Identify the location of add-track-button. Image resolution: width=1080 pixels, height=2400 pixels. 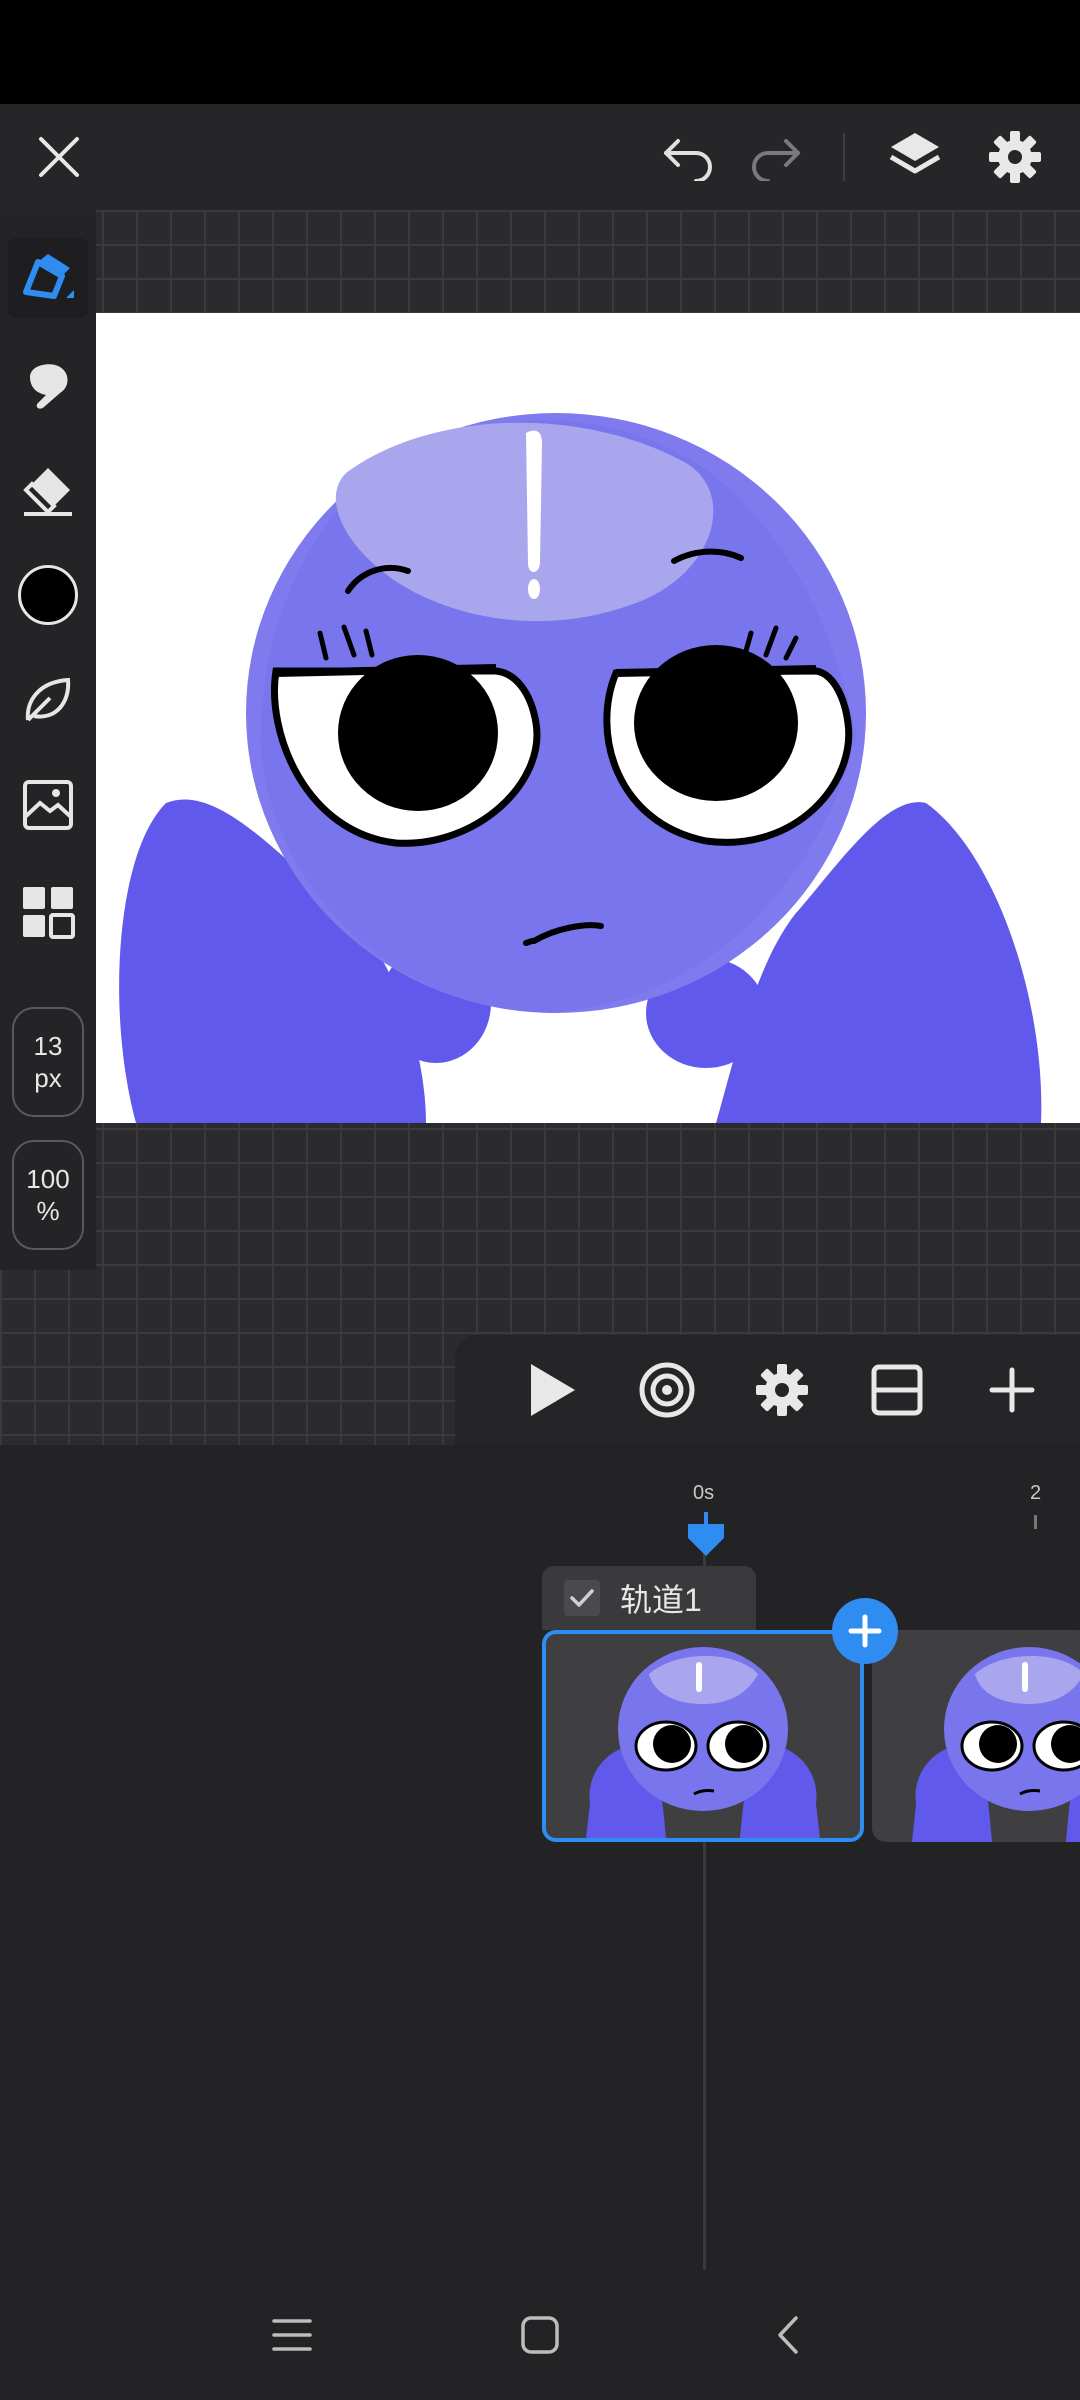
(1012, 1390).